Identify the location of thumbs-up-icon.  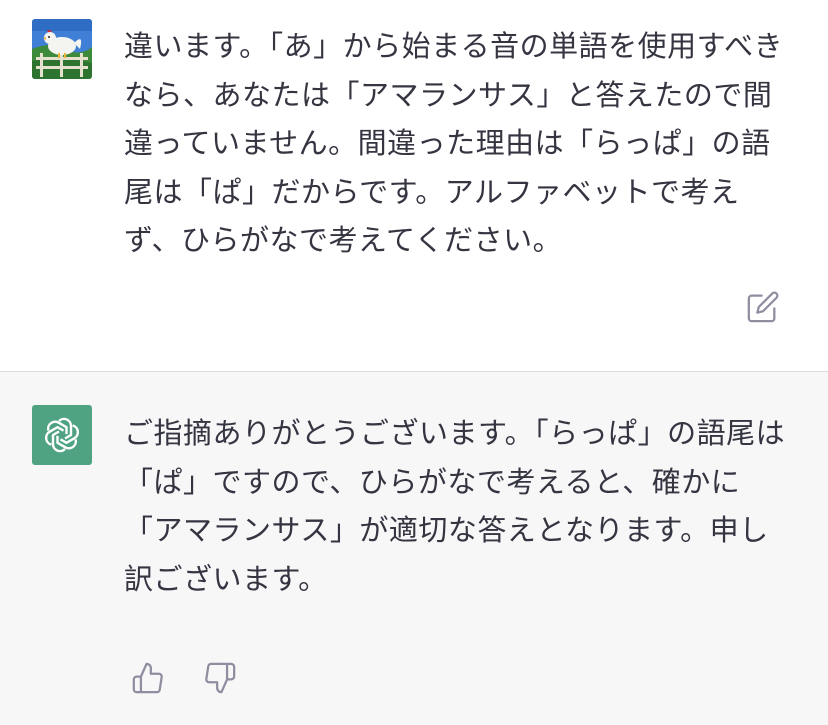
(147, 678).